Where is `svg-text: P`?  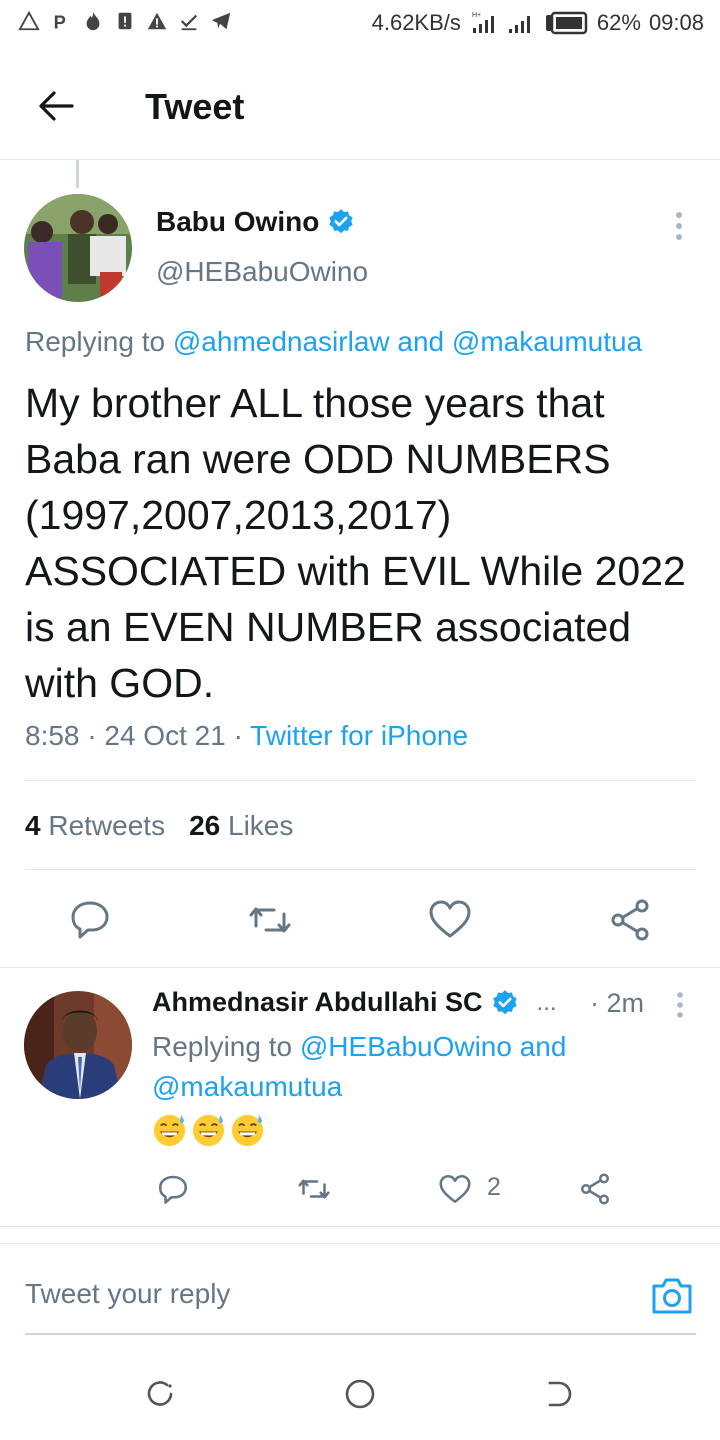
svg-text: P is located at coordinates (60, 21).